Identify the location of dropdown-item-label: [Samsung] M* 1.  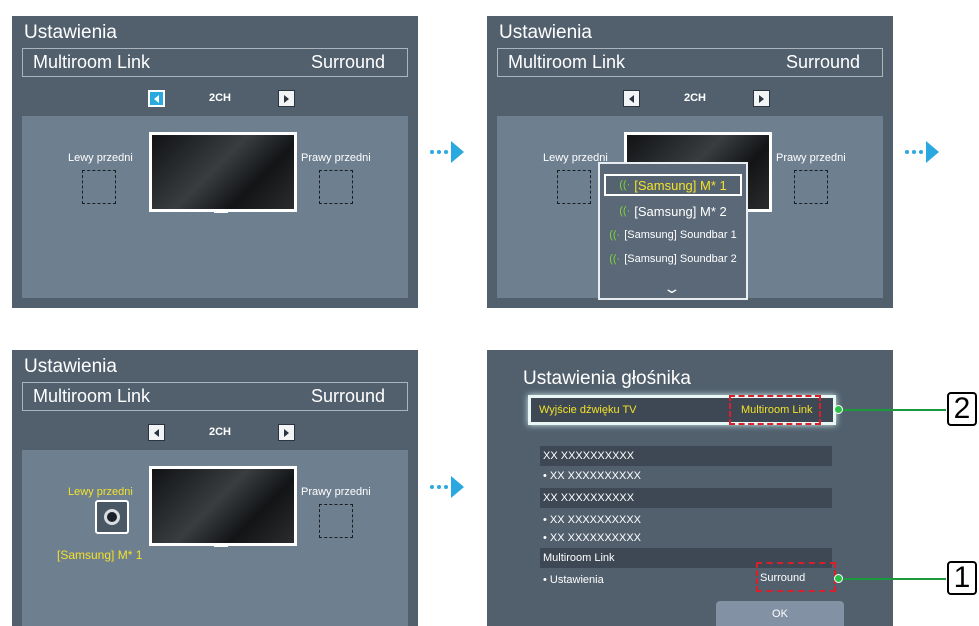
(680, 185).